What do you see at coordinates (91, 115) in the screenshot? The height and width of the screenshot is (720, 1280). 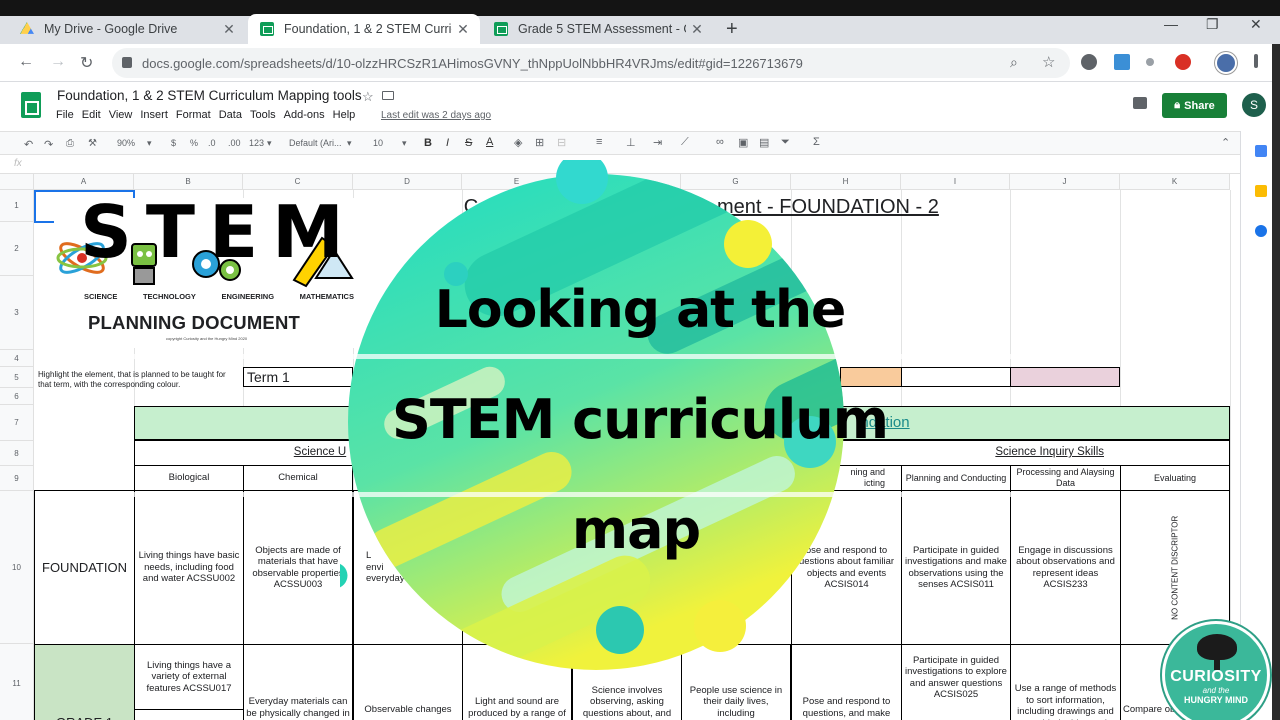 I see `menu-edit: Edit` at bounding box center [91, 115].